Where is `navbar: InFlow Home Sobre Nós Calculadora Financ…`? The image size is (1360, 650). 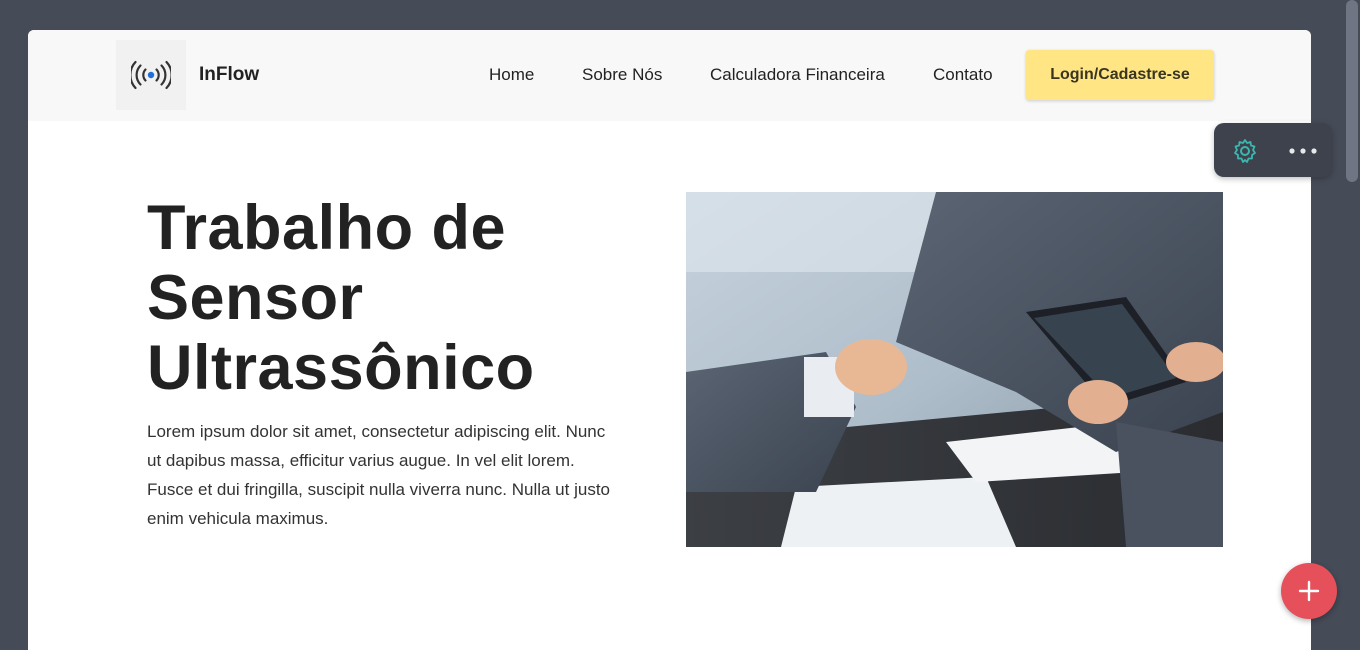
navbar: InFlow Home Sobre Nós Calculadora Financ… is located at coordinates (669, 75).